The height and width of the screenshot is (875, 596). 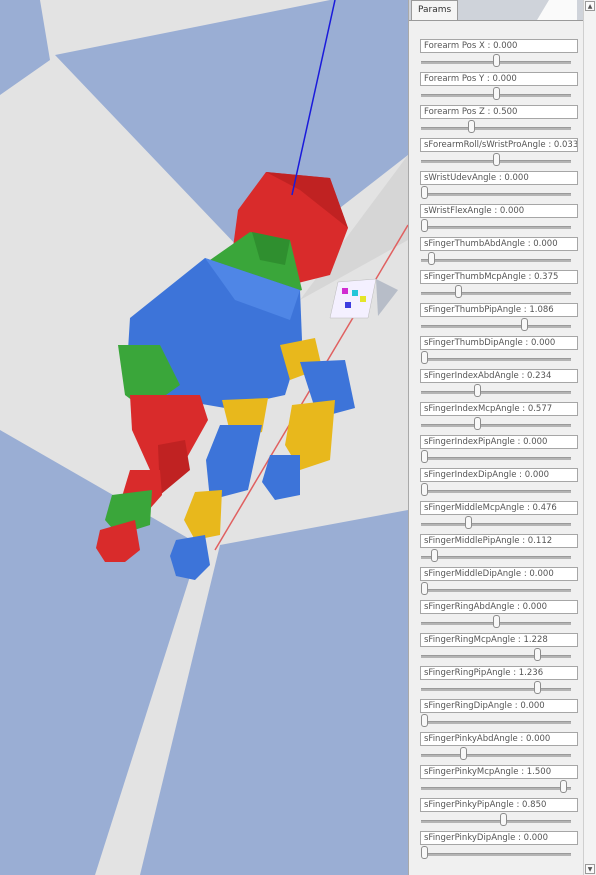 I want to click on scroll-down-arrow-icon: ▼, so click(x=590, y=869).